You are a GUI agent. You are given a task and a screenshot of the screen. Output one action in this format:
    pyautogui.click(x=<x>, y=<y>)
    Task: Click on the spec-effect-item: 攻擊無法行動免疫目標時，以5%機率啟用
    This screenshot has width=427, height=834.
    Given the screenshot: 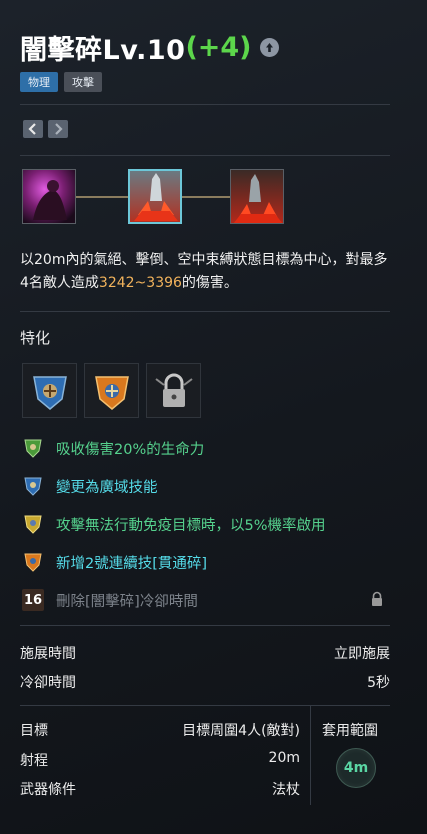 What is the action you would take?
    pyautogui.click(x=207, y=524)
    